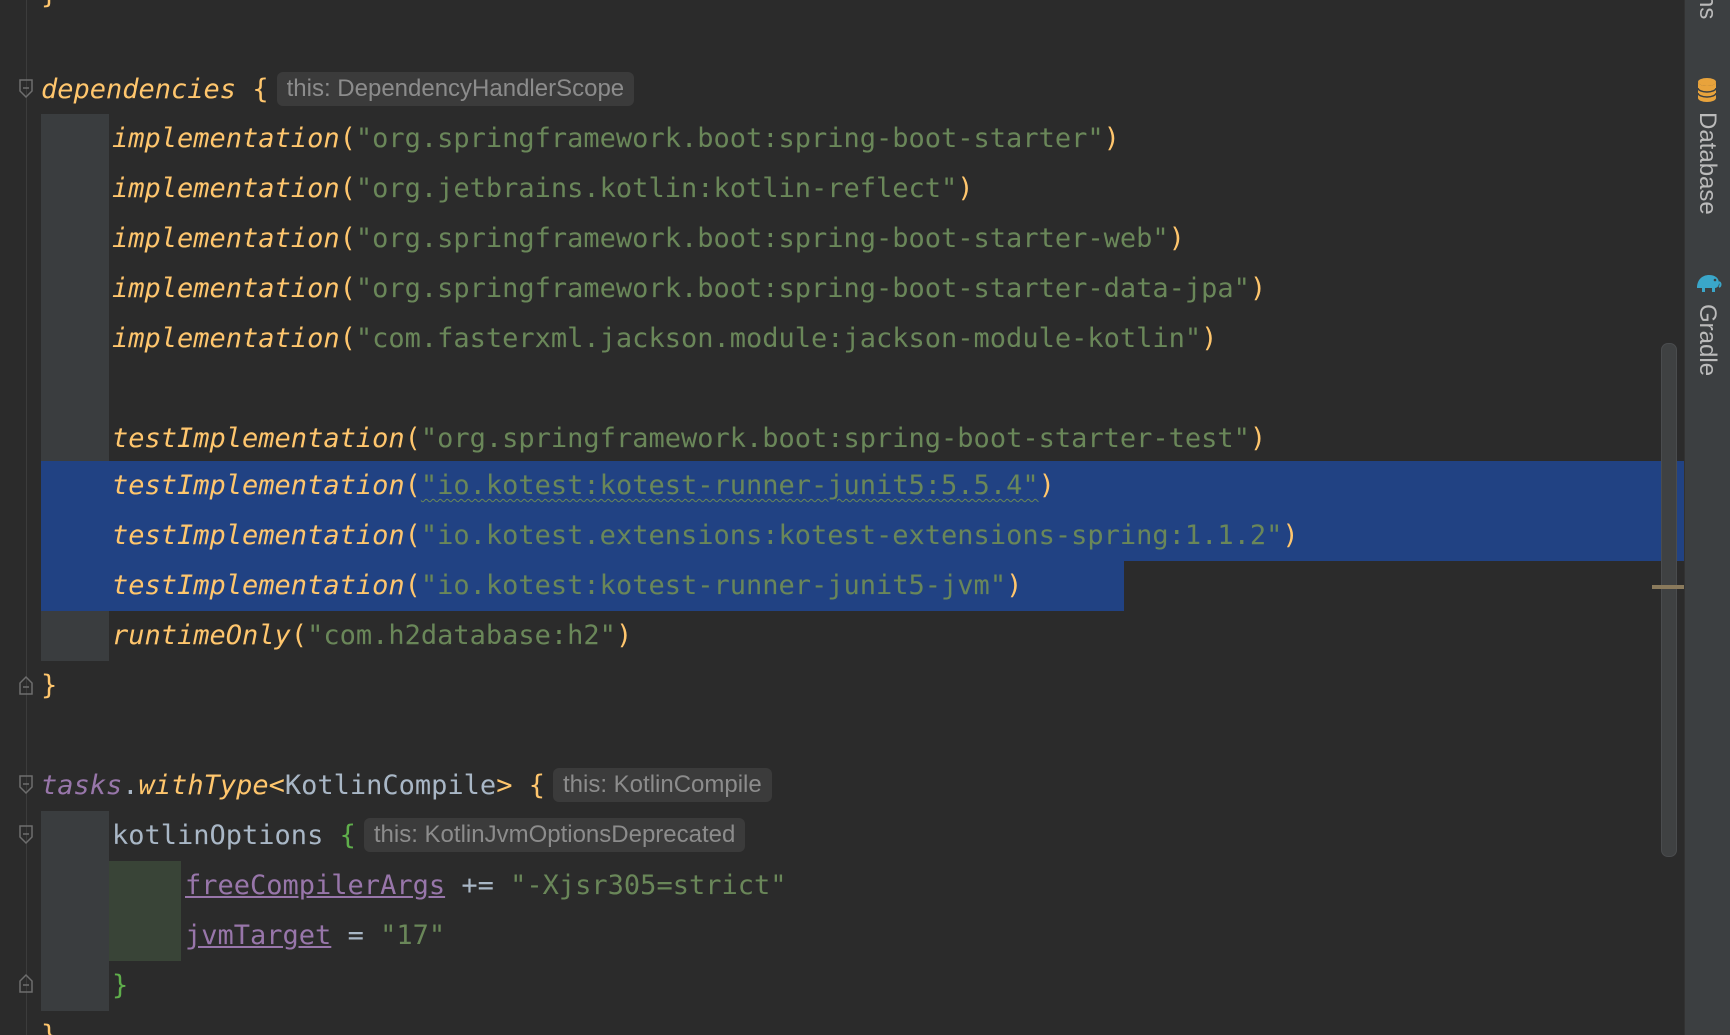  I want to click on code-line-blank, so click(842, 389).